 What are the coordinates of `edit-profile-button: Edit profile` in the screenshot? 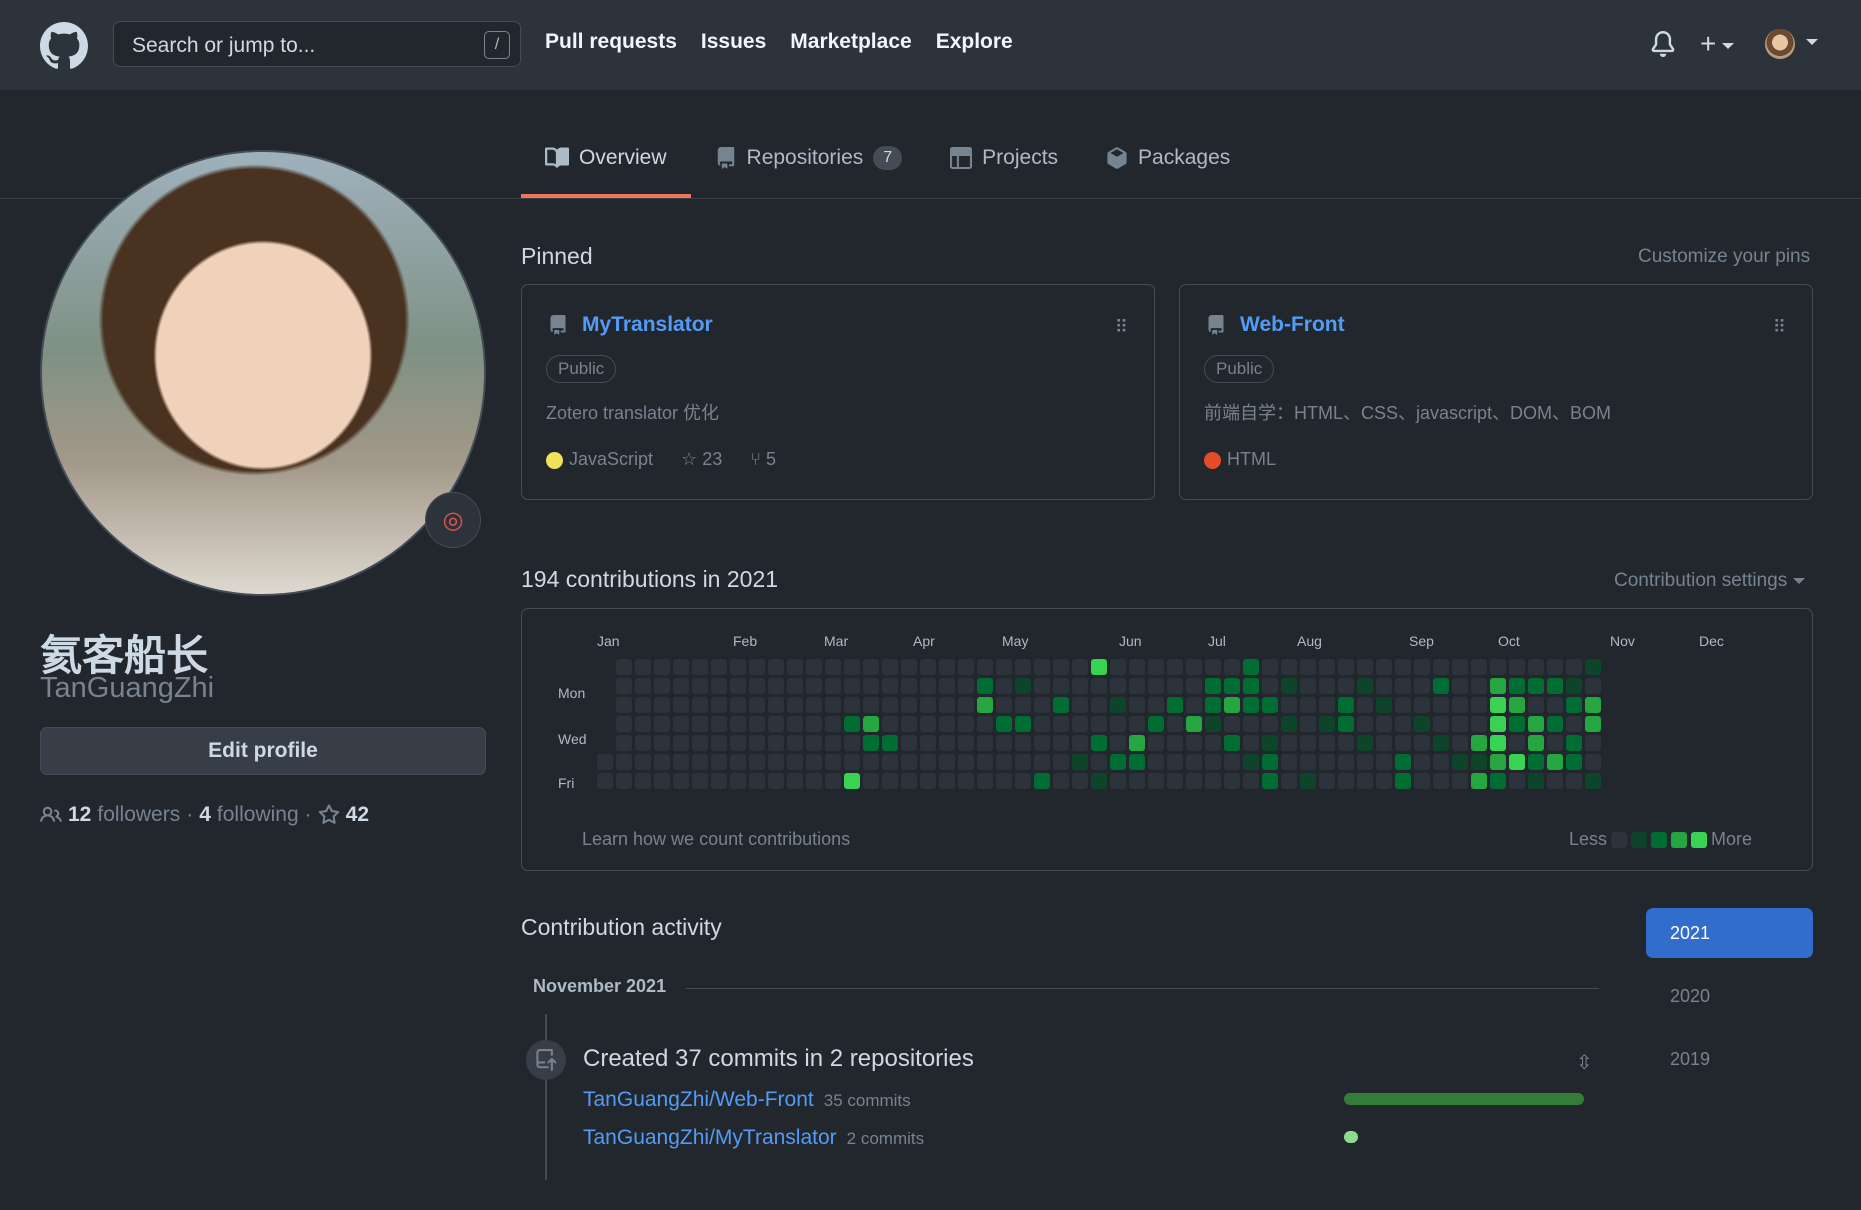 It's located at (263, 751).